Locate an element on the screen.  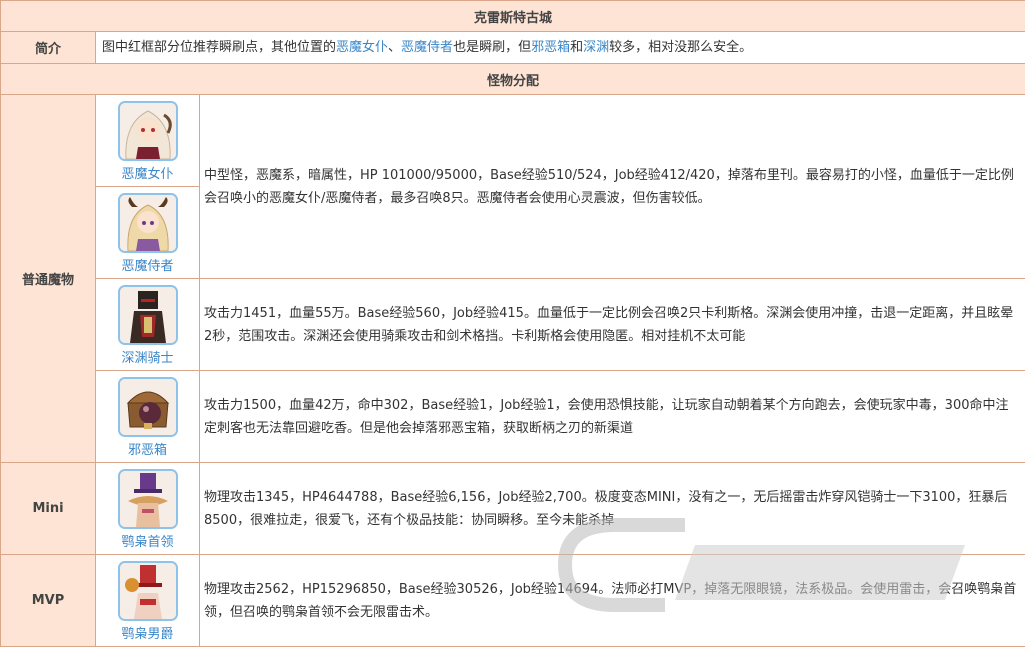
monster-name: 恶魔女仆 is located at coordinates (147, 172).